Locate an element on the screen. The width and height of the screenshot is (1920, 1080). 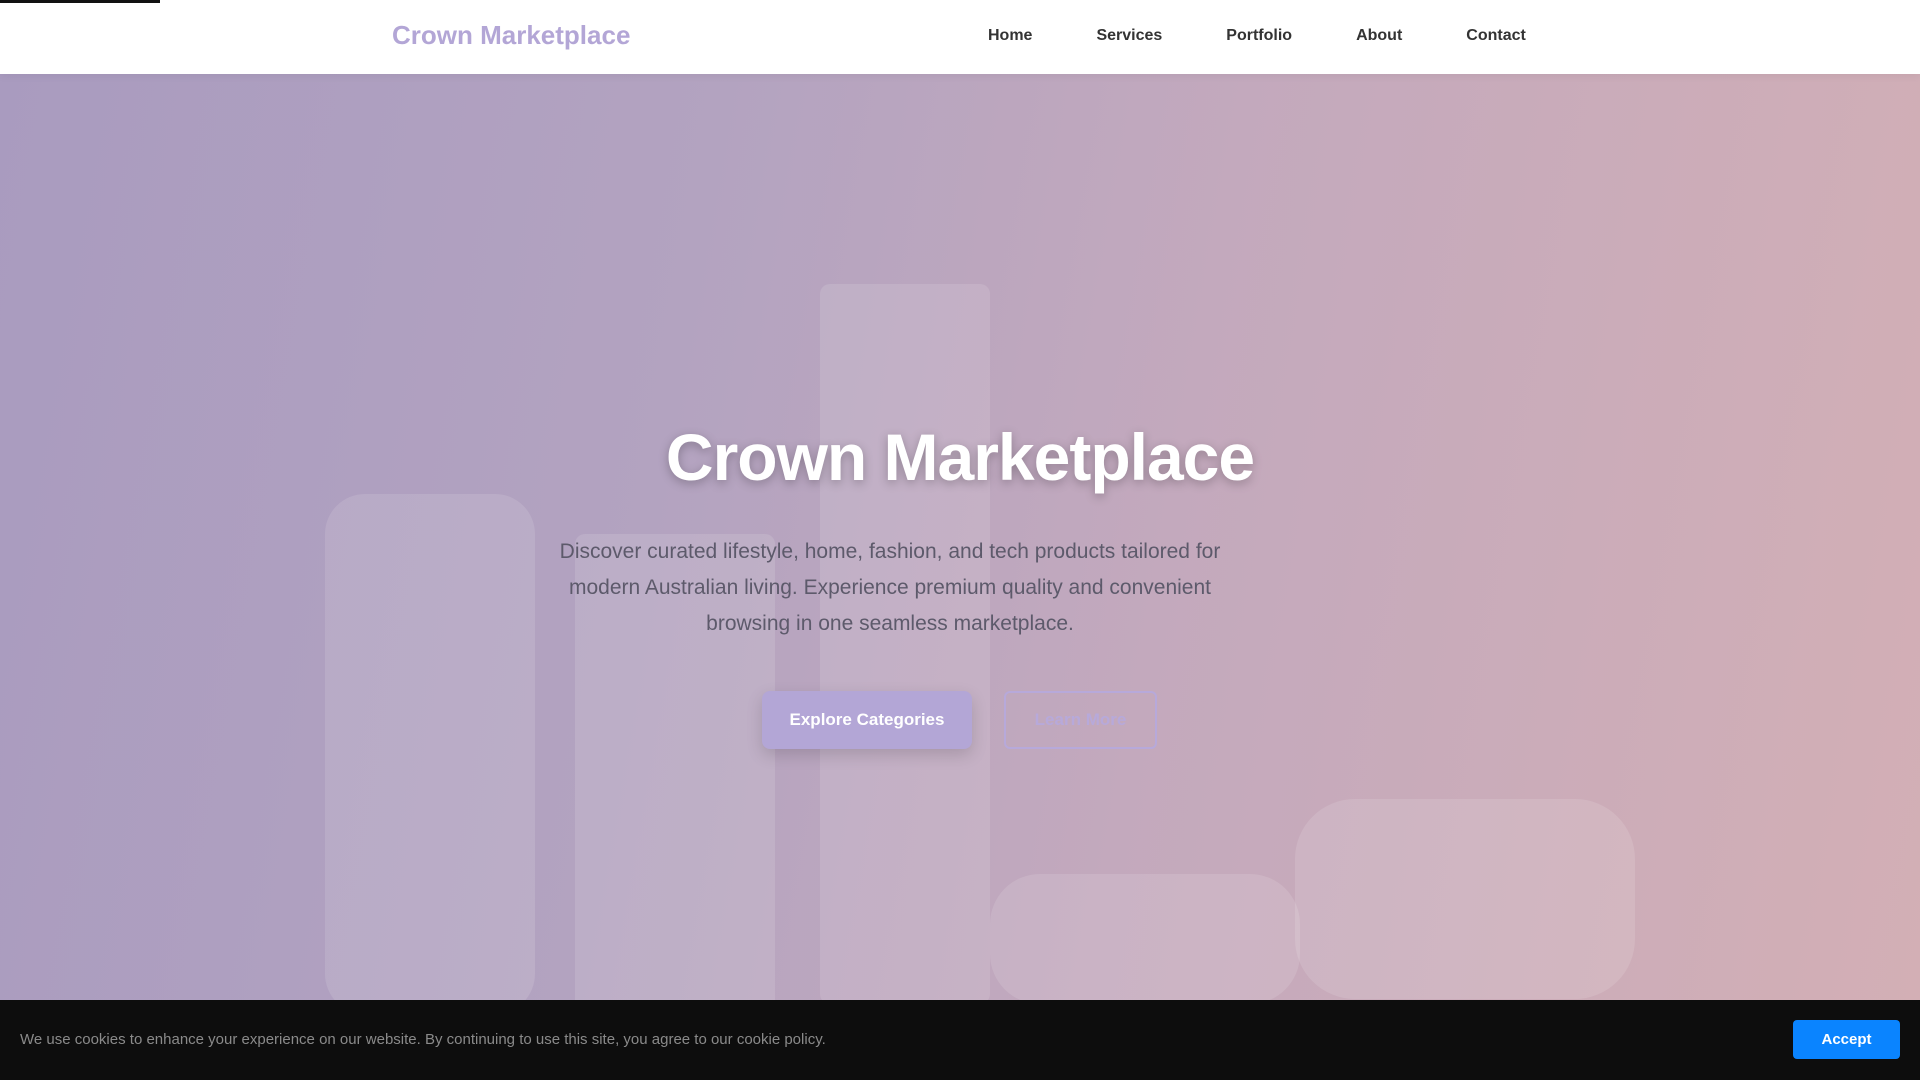
scroll-progress-bar is located at coordinates (80, 1).